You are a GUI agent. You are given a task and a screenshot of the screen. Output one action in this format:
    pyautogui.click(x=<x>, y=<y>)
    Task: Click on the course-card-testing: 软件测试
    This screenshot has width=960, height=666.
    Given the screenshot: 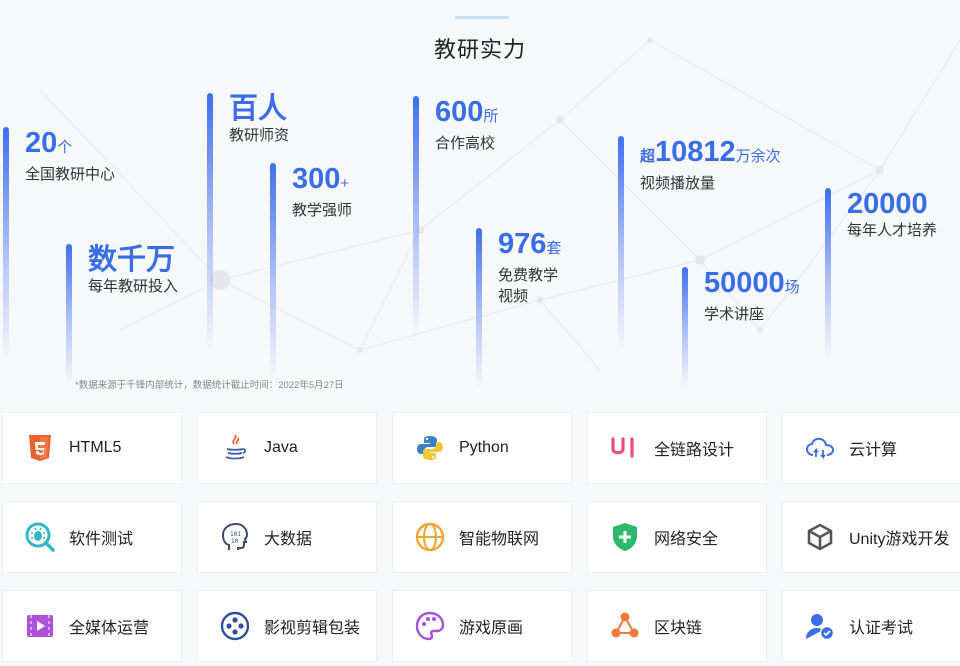 What is the action you would take?
    pyautogui.click(x=92, y=537)
    